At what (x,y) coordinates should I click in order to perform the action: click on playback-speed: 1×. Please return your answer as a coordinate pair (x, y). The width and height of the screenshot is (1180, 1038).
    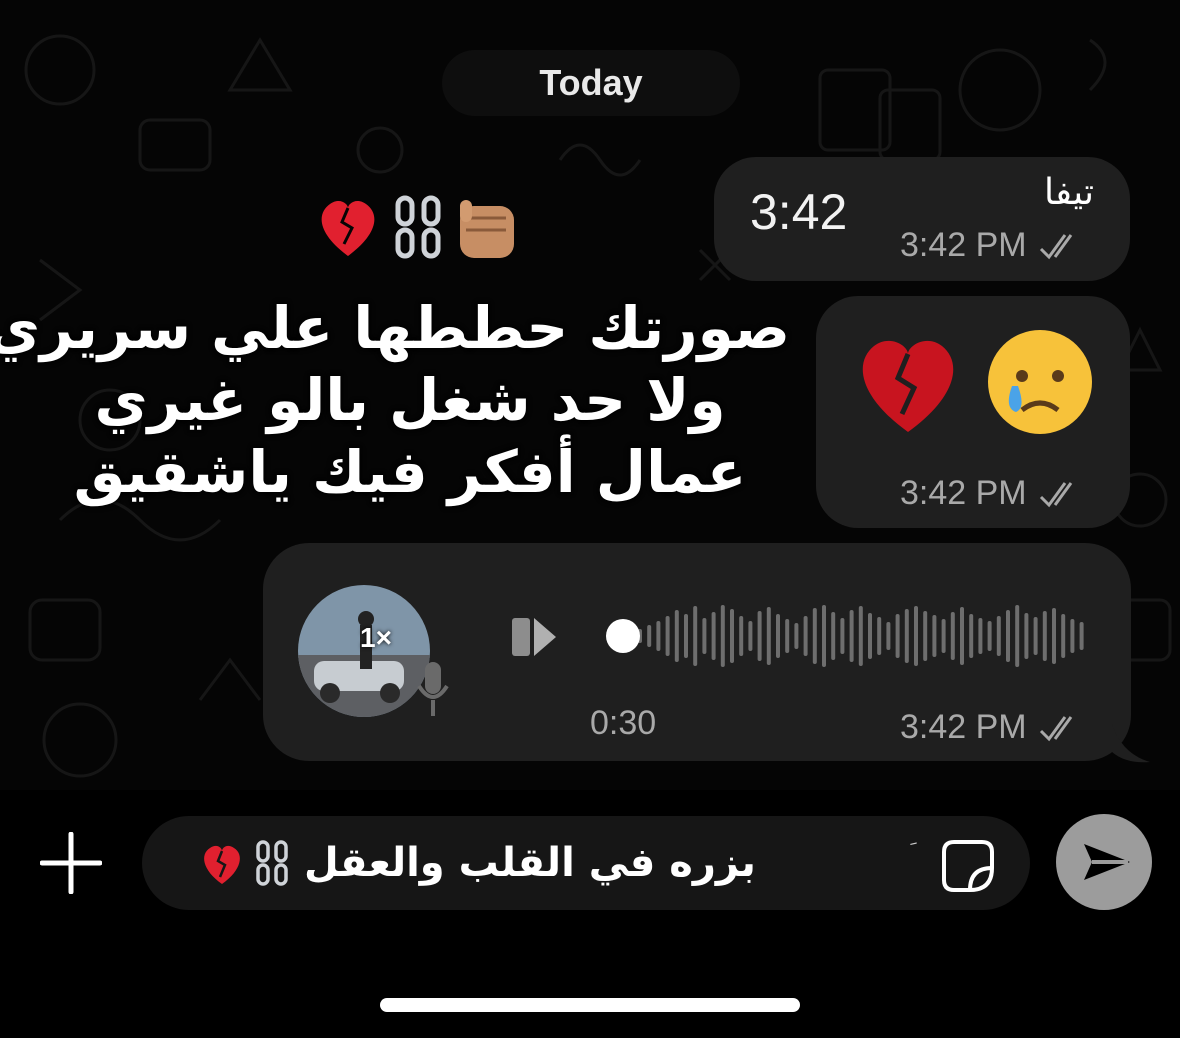
    Looking at the image, I should click on (376, 638).